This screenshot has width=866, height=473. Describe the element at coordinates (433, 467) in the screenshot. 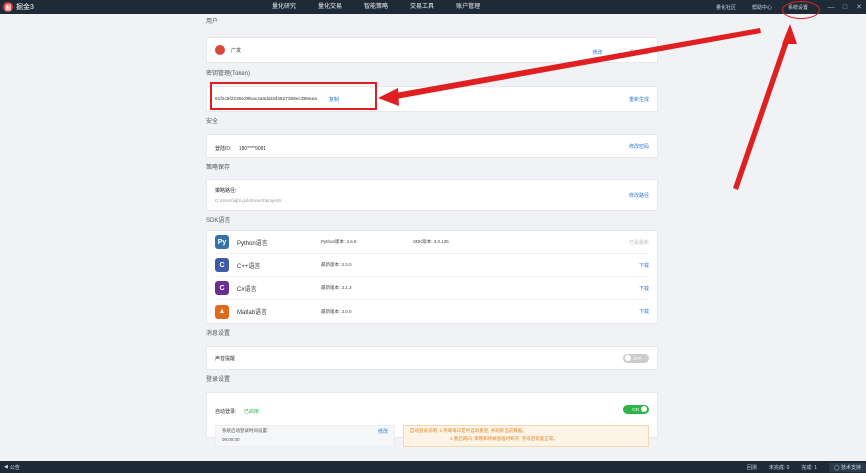

I see `status-bar: ◀ 公告 回测 未完成: 0 完成: 1 ◯ 技术支持` at that location.